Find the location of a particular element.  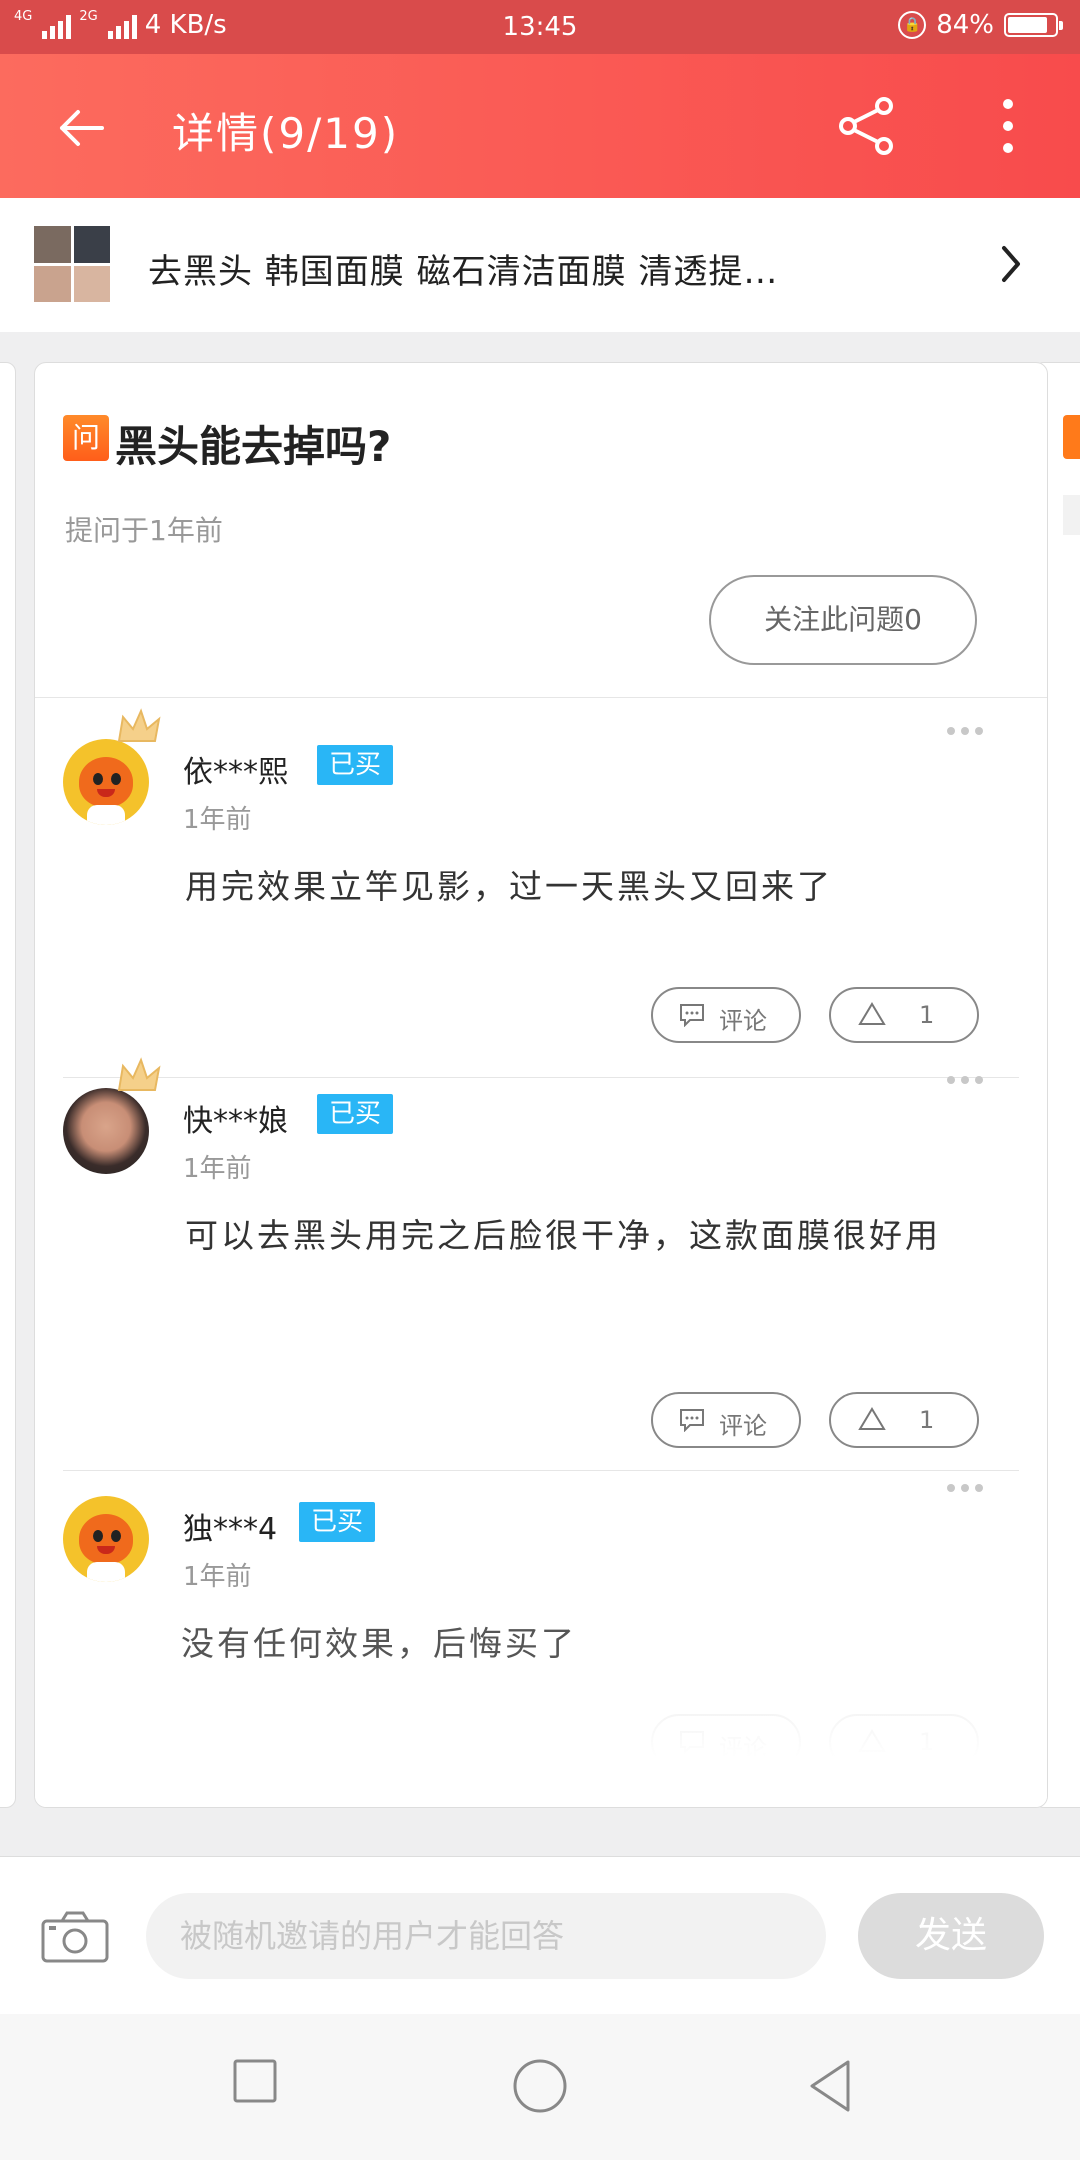

home-icon is located at coordinates (540, 2086).